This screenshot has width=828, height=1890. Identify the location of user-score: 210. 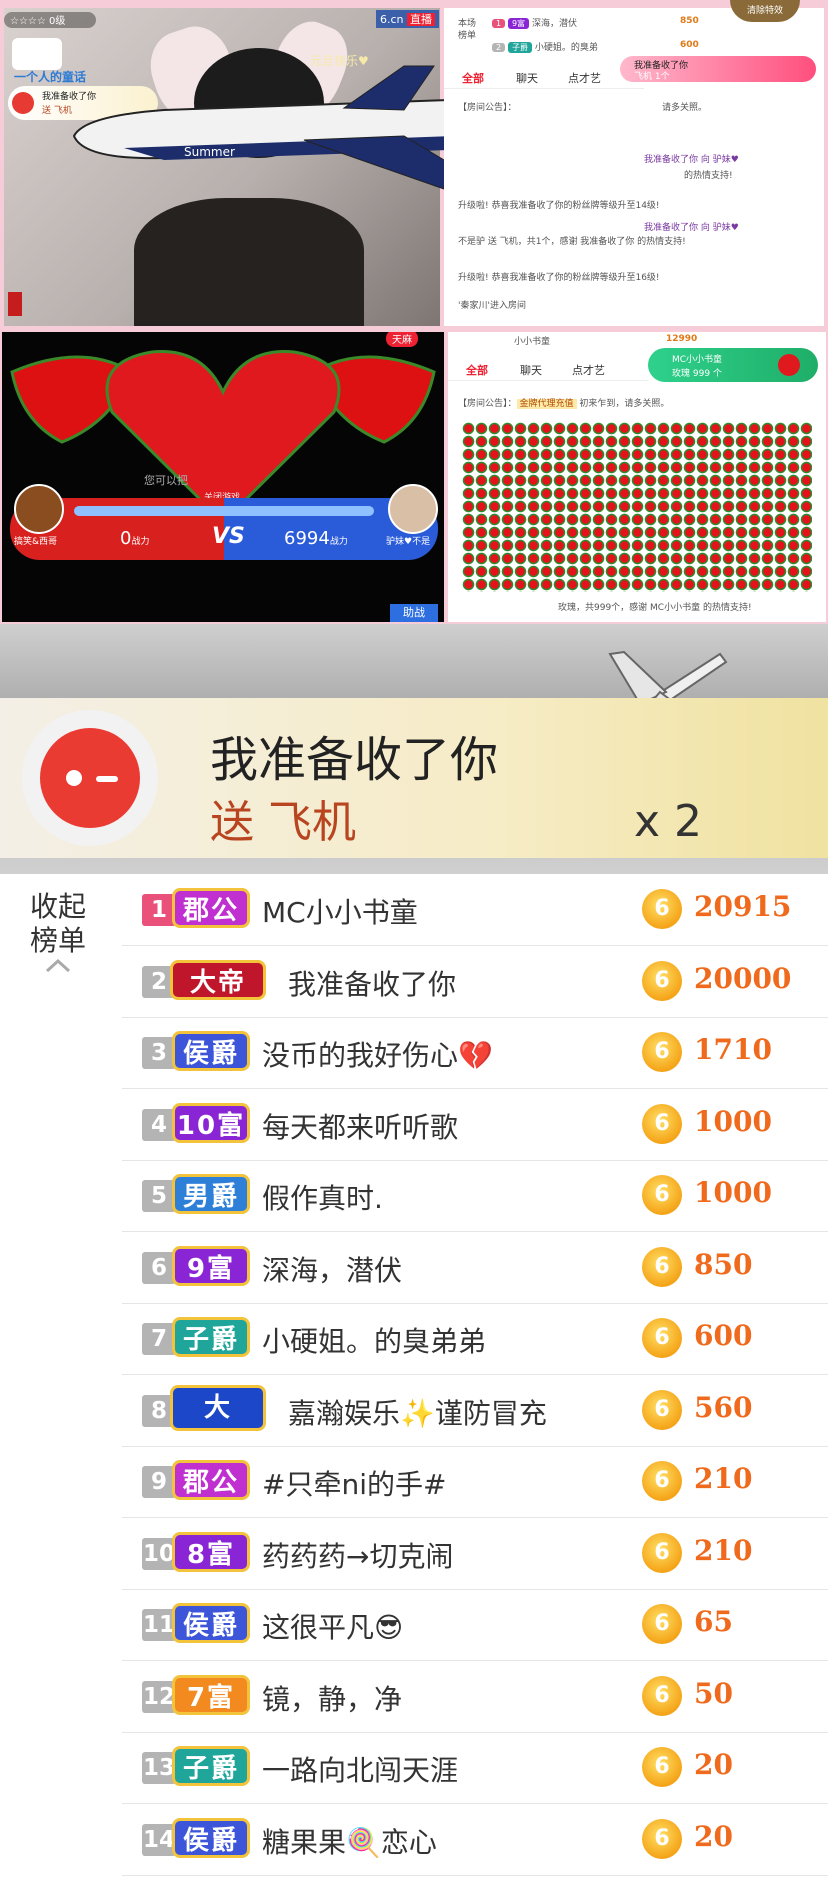
(723, 1478).